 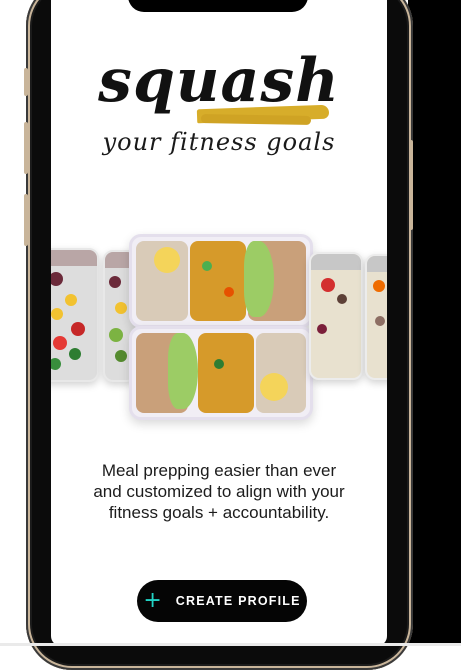 I want to click on phone-notch, so click(x=218, y=6).